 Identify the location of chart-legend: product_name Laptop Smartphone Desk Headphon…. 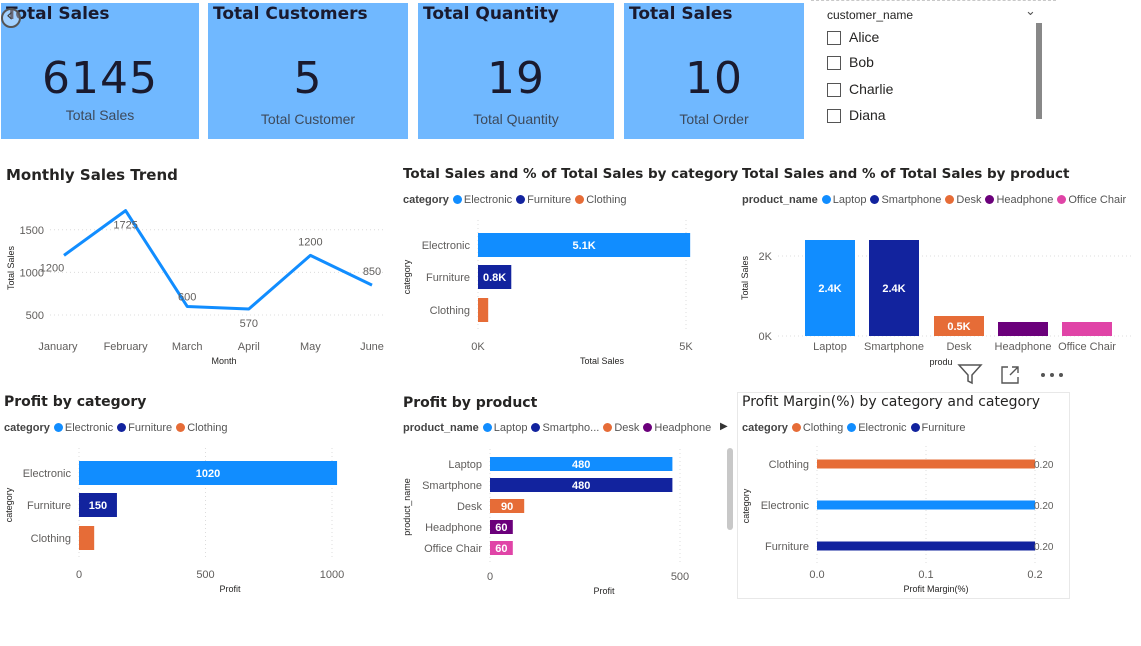
(934, 200).